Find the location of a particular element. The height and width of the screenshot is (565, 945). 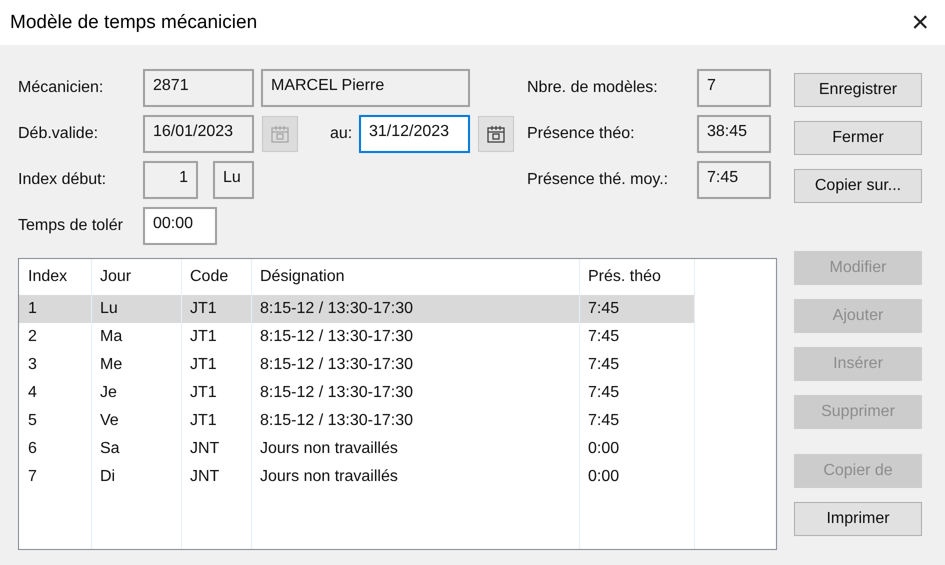

field-label: Présence thé. moy.: is located at coordinates (598, 180).